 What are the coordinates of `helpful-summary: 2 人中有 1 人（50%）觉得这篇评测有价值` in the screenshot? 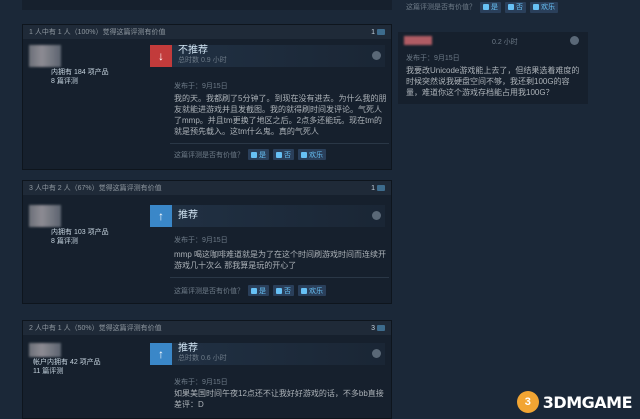 It's located at (95, 328).